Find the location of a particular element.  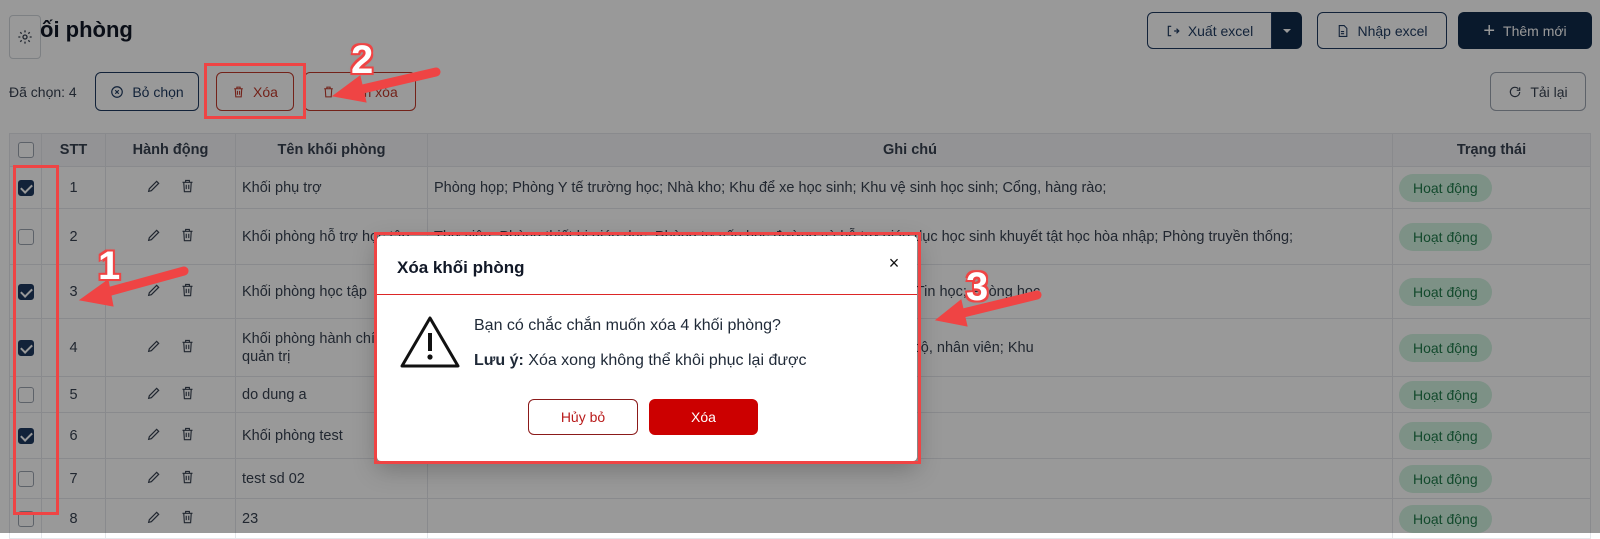

callout-2: 2 is located at coordinates (362, 60).